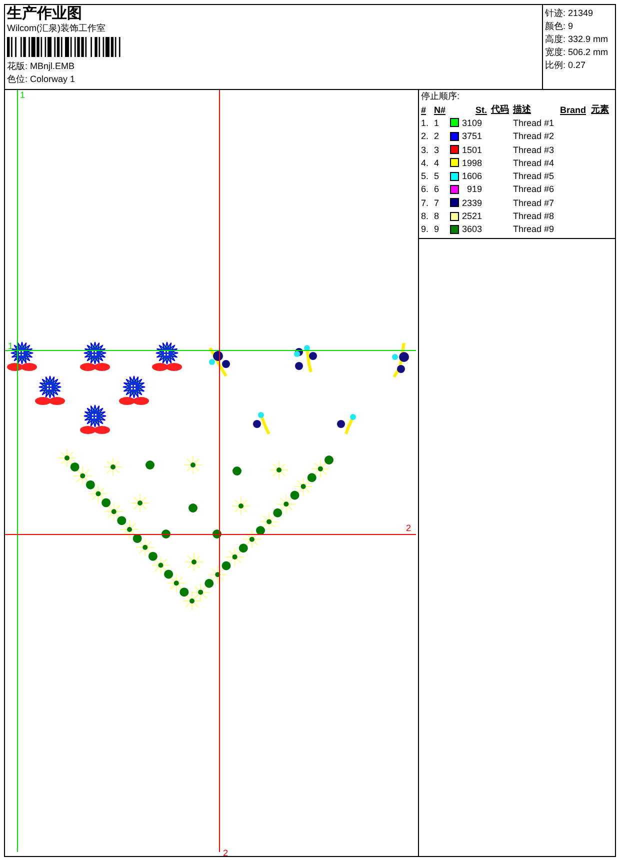 Image resolution: width=620 pixels, height=860 pixels. I want to click on table-cell: 2339, so click(472, 203).